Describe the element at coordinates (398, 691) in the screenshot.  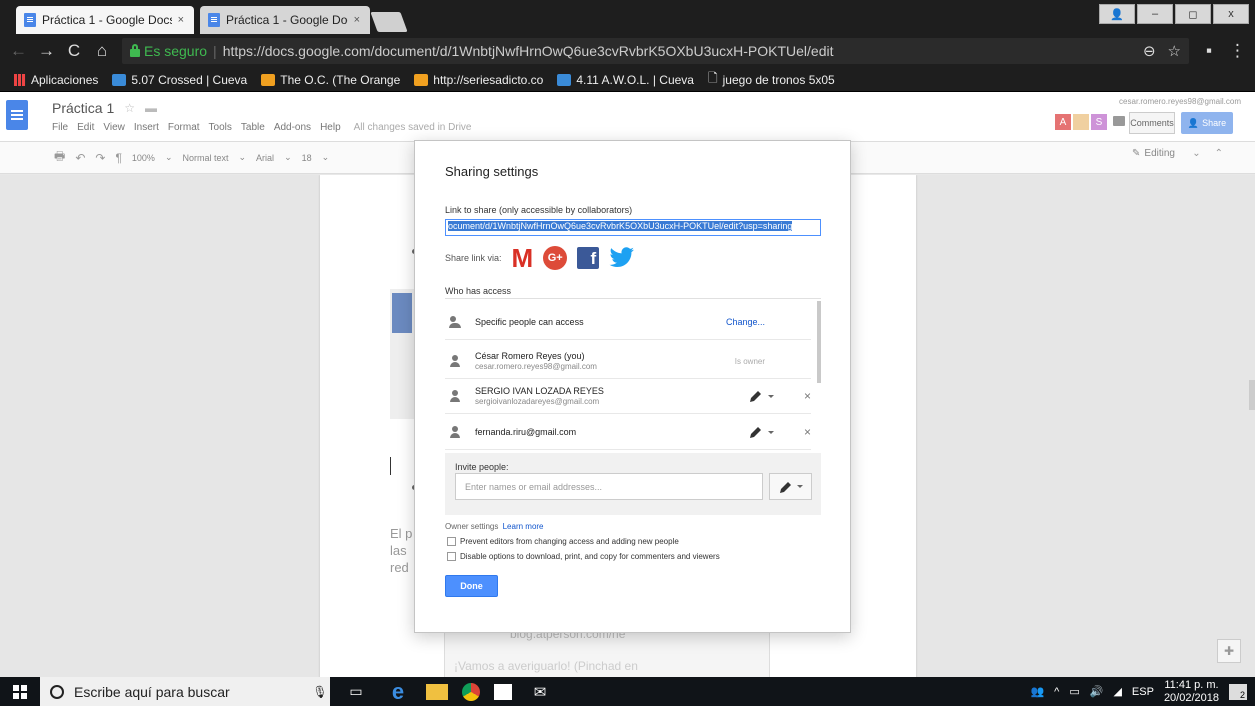
I see `edge-icon: e` at that location.